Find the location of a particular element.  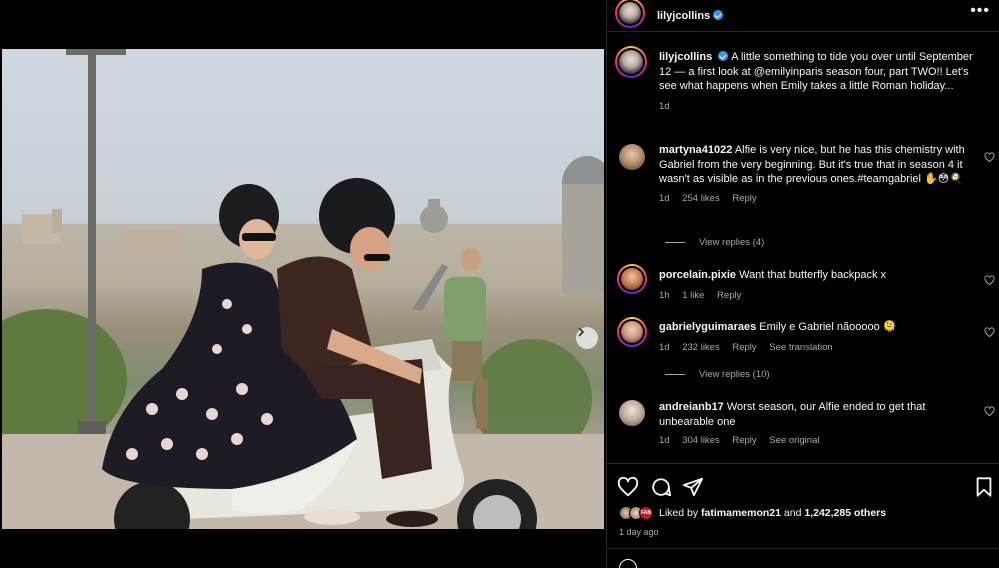

comment-username: porcelain.pixie is located at coordinates (697, 275).